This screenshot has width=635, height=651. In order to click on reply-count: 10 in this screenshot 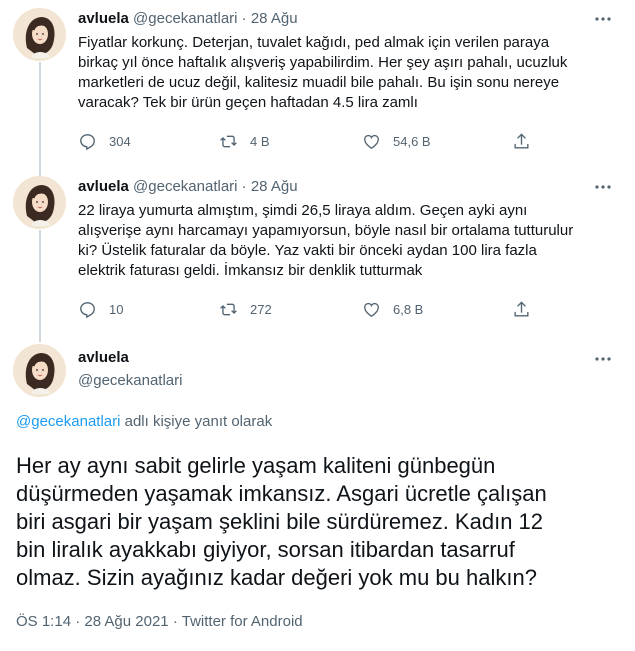, I will do `click(116, 309)`.